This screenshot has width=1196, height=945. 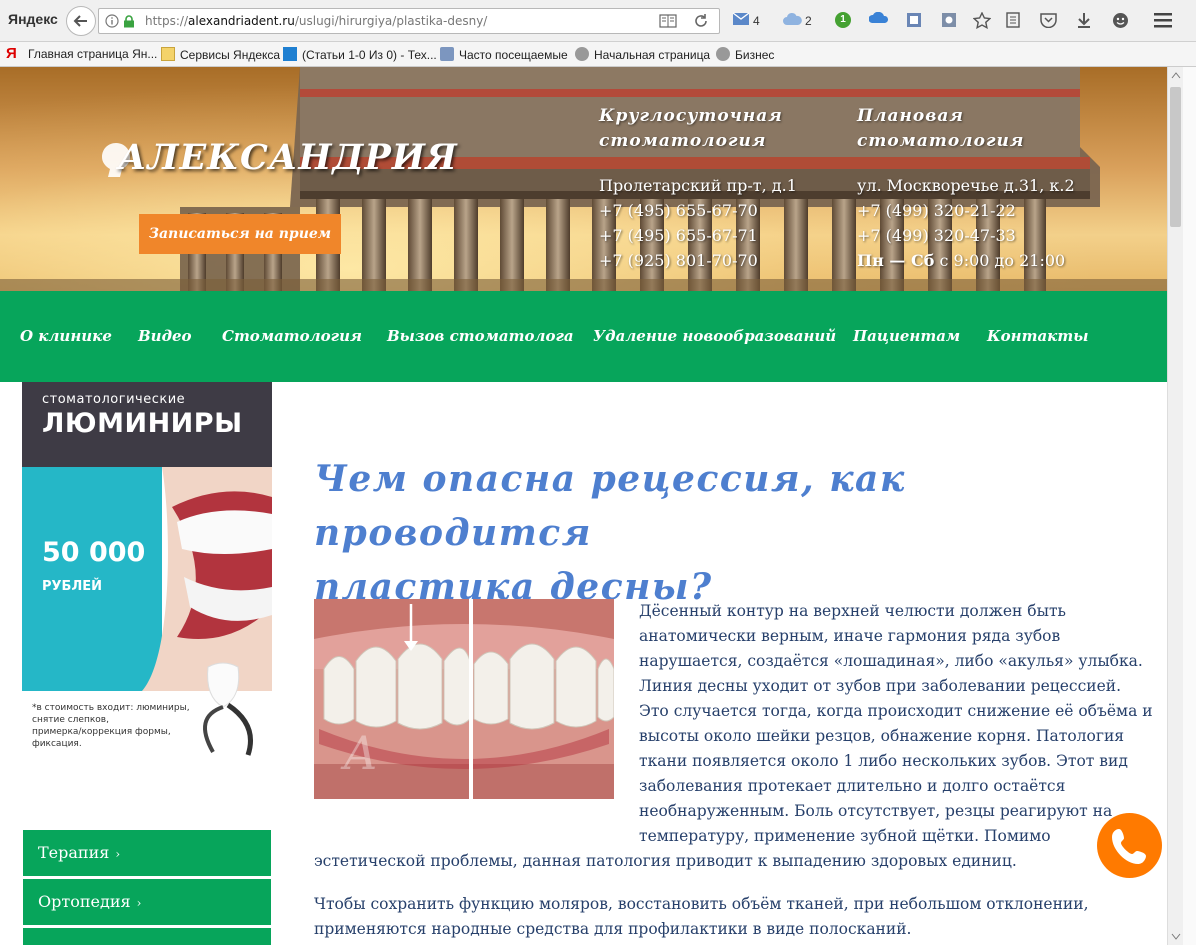 I want to click on banner-price: 50 000, so click(x=94, y=552).